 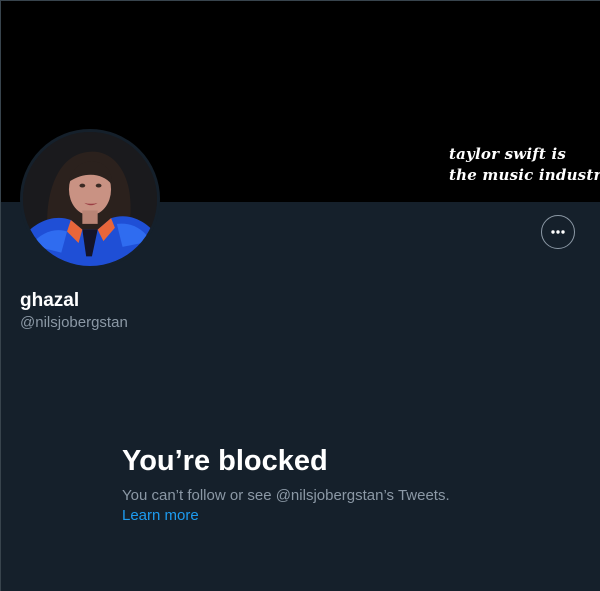 I want to click on banner-caption-line-2: the music industry, so click(x=524, y=175).